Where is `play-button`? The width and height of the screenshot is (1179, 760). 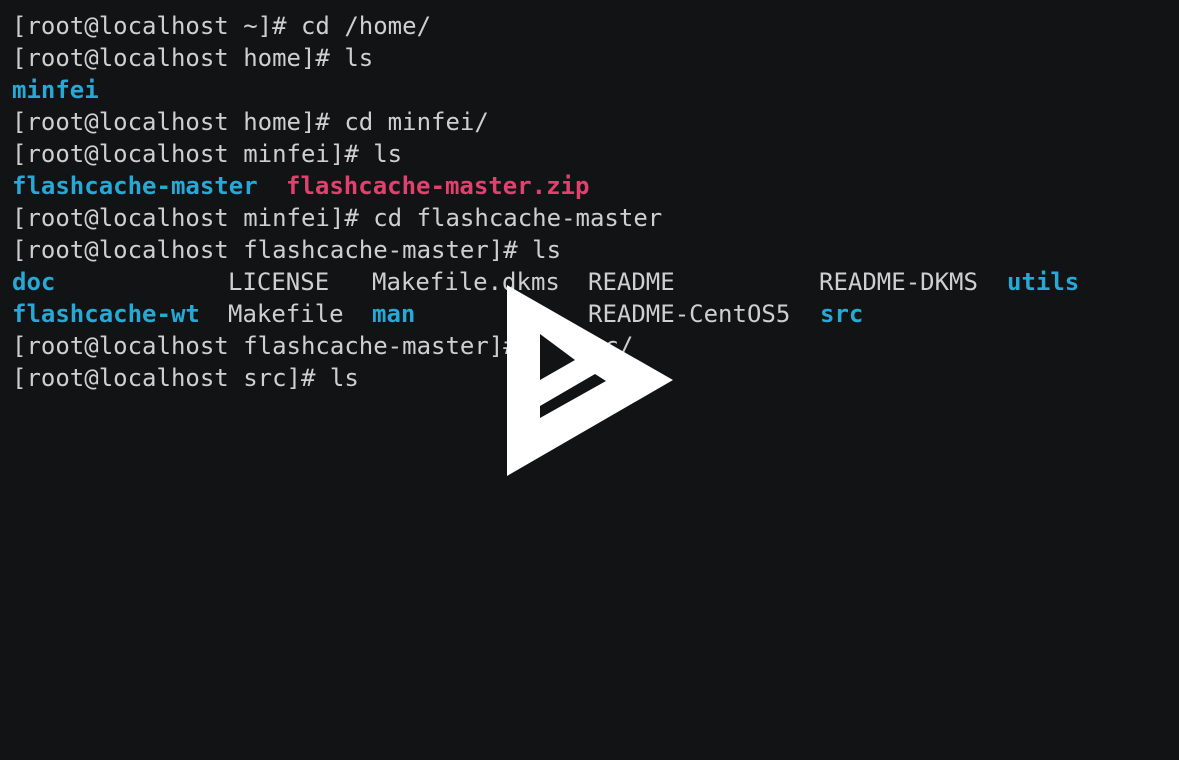 play-button is located at coordinates (590, 380).